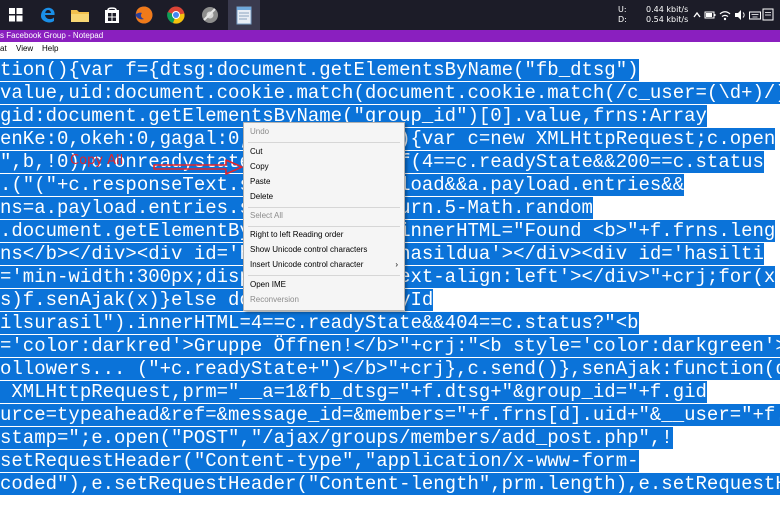 This screenshot has height=516, width=780. I want to click on upload-label: U:, so click(622, 9).